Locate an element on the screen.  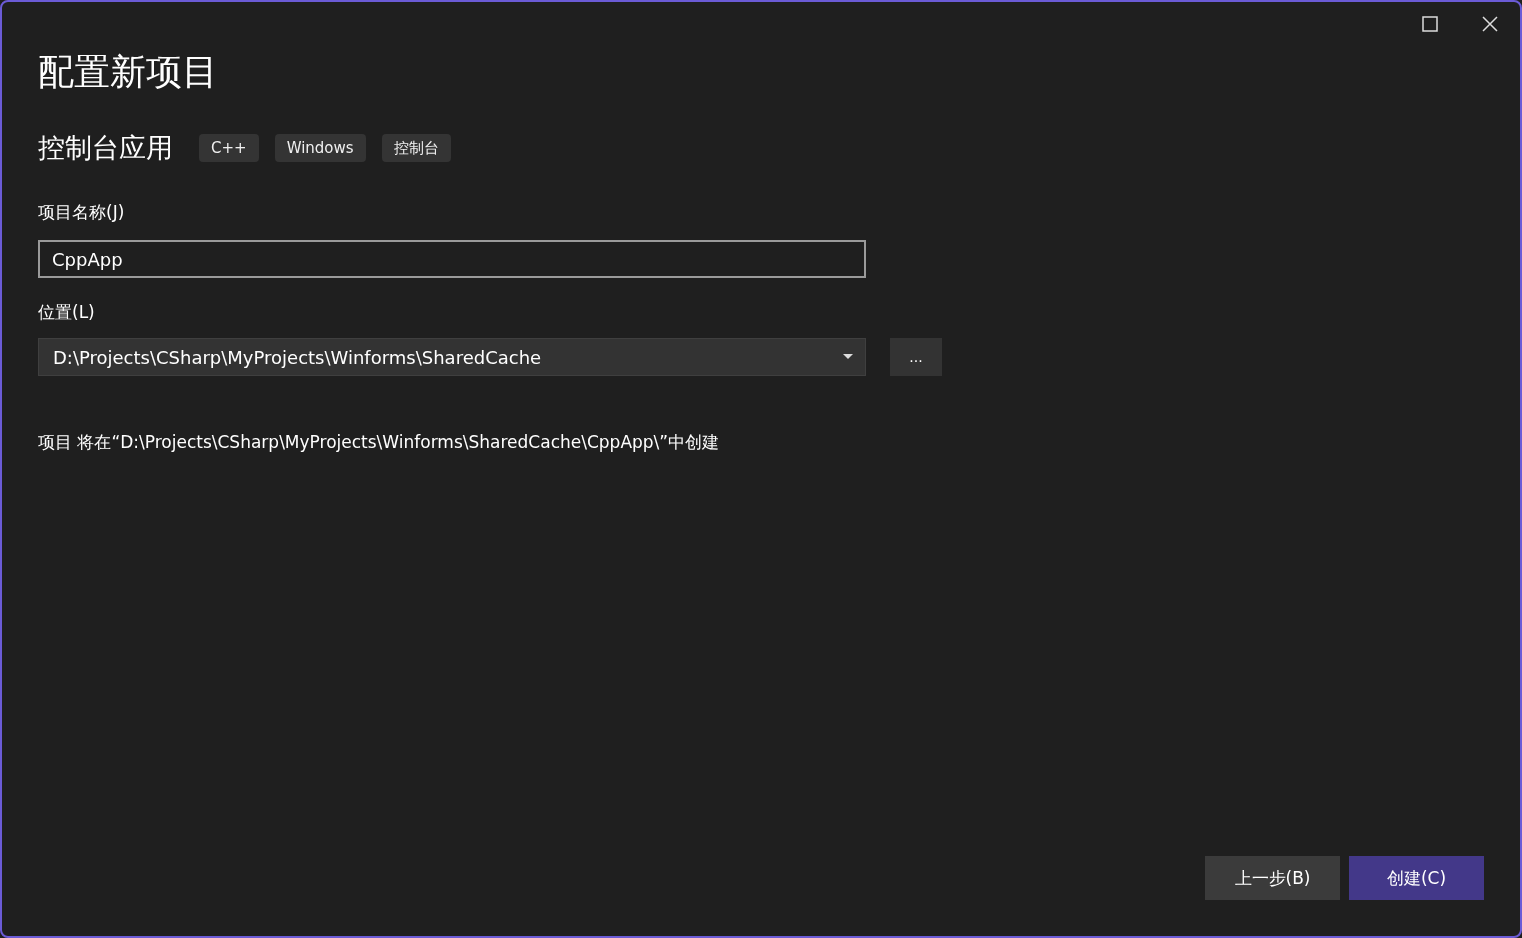
create-button: 创建(C) is located at coordinates (1416, 878).